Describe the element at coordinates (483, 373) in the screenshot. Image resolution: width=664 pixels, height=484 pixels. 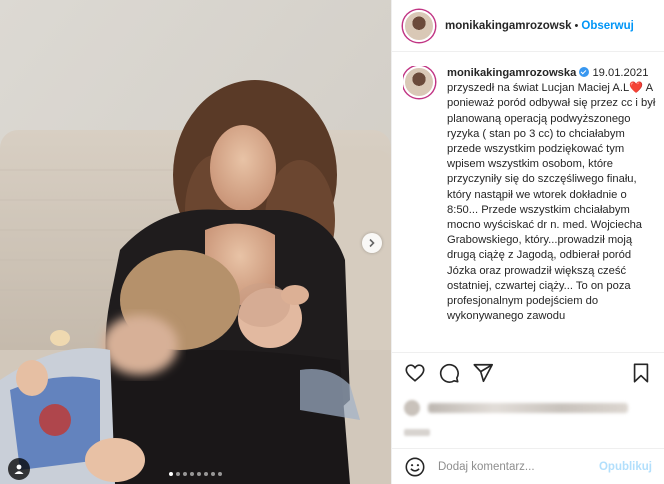
I see `share-icon` at that location.